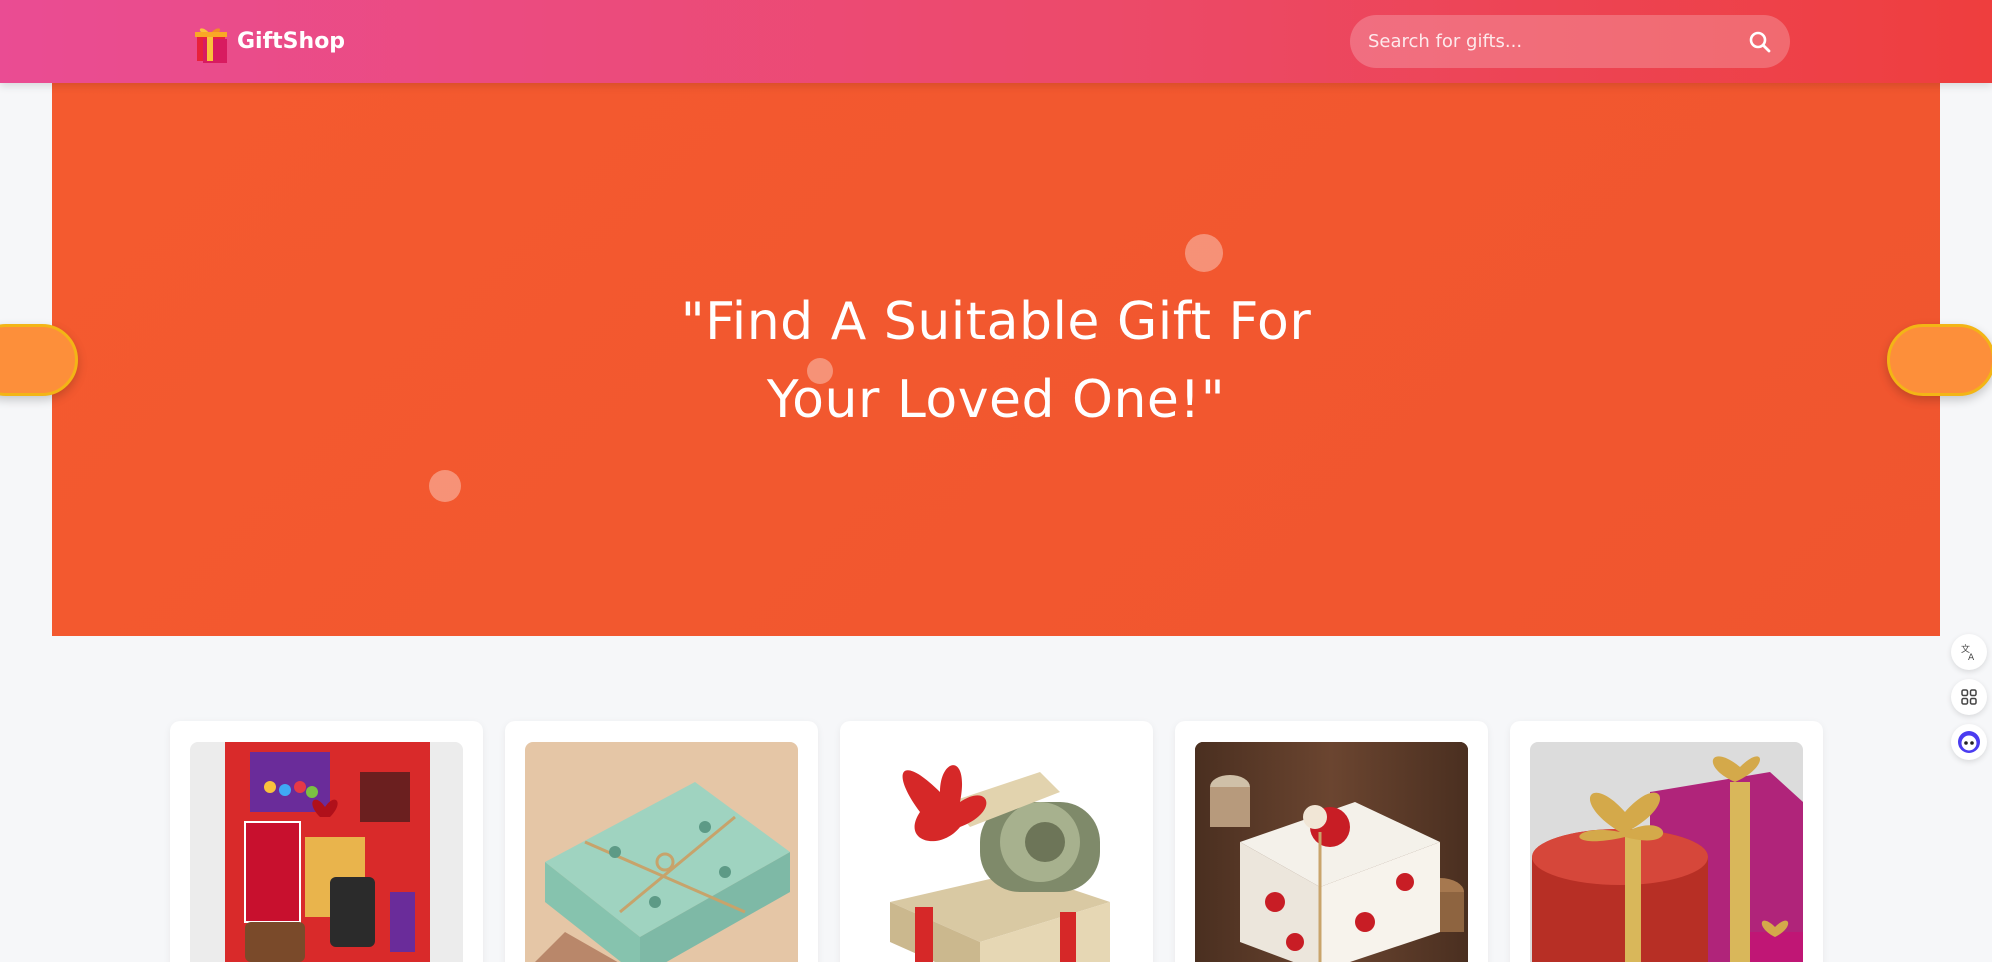 The width and height of the screenshot is (1992, 962). Describe the element at coordinates (39, 360) in the screenshot. I see `carousel-prev-button` at that location.